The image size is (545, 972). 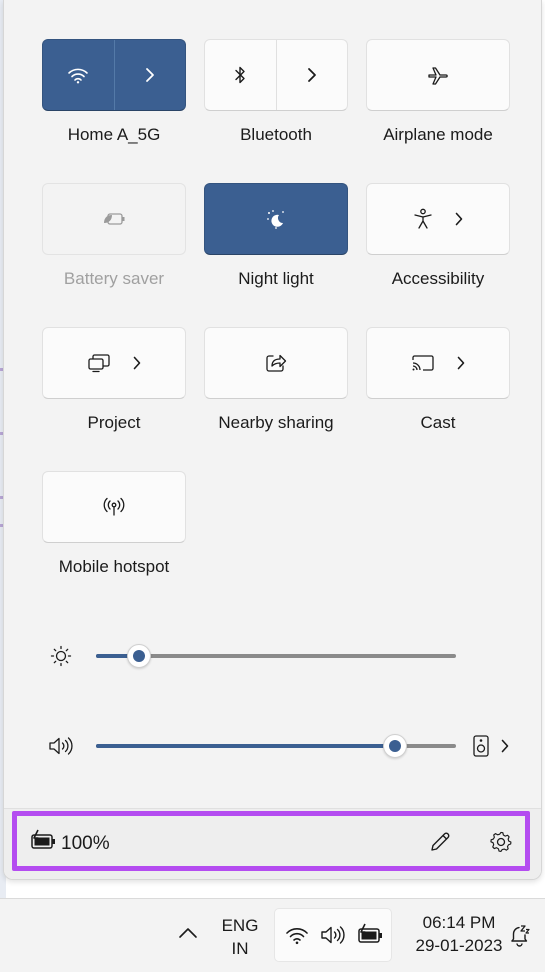 I want to click on wifi-tile, so click(x=114, y=75).